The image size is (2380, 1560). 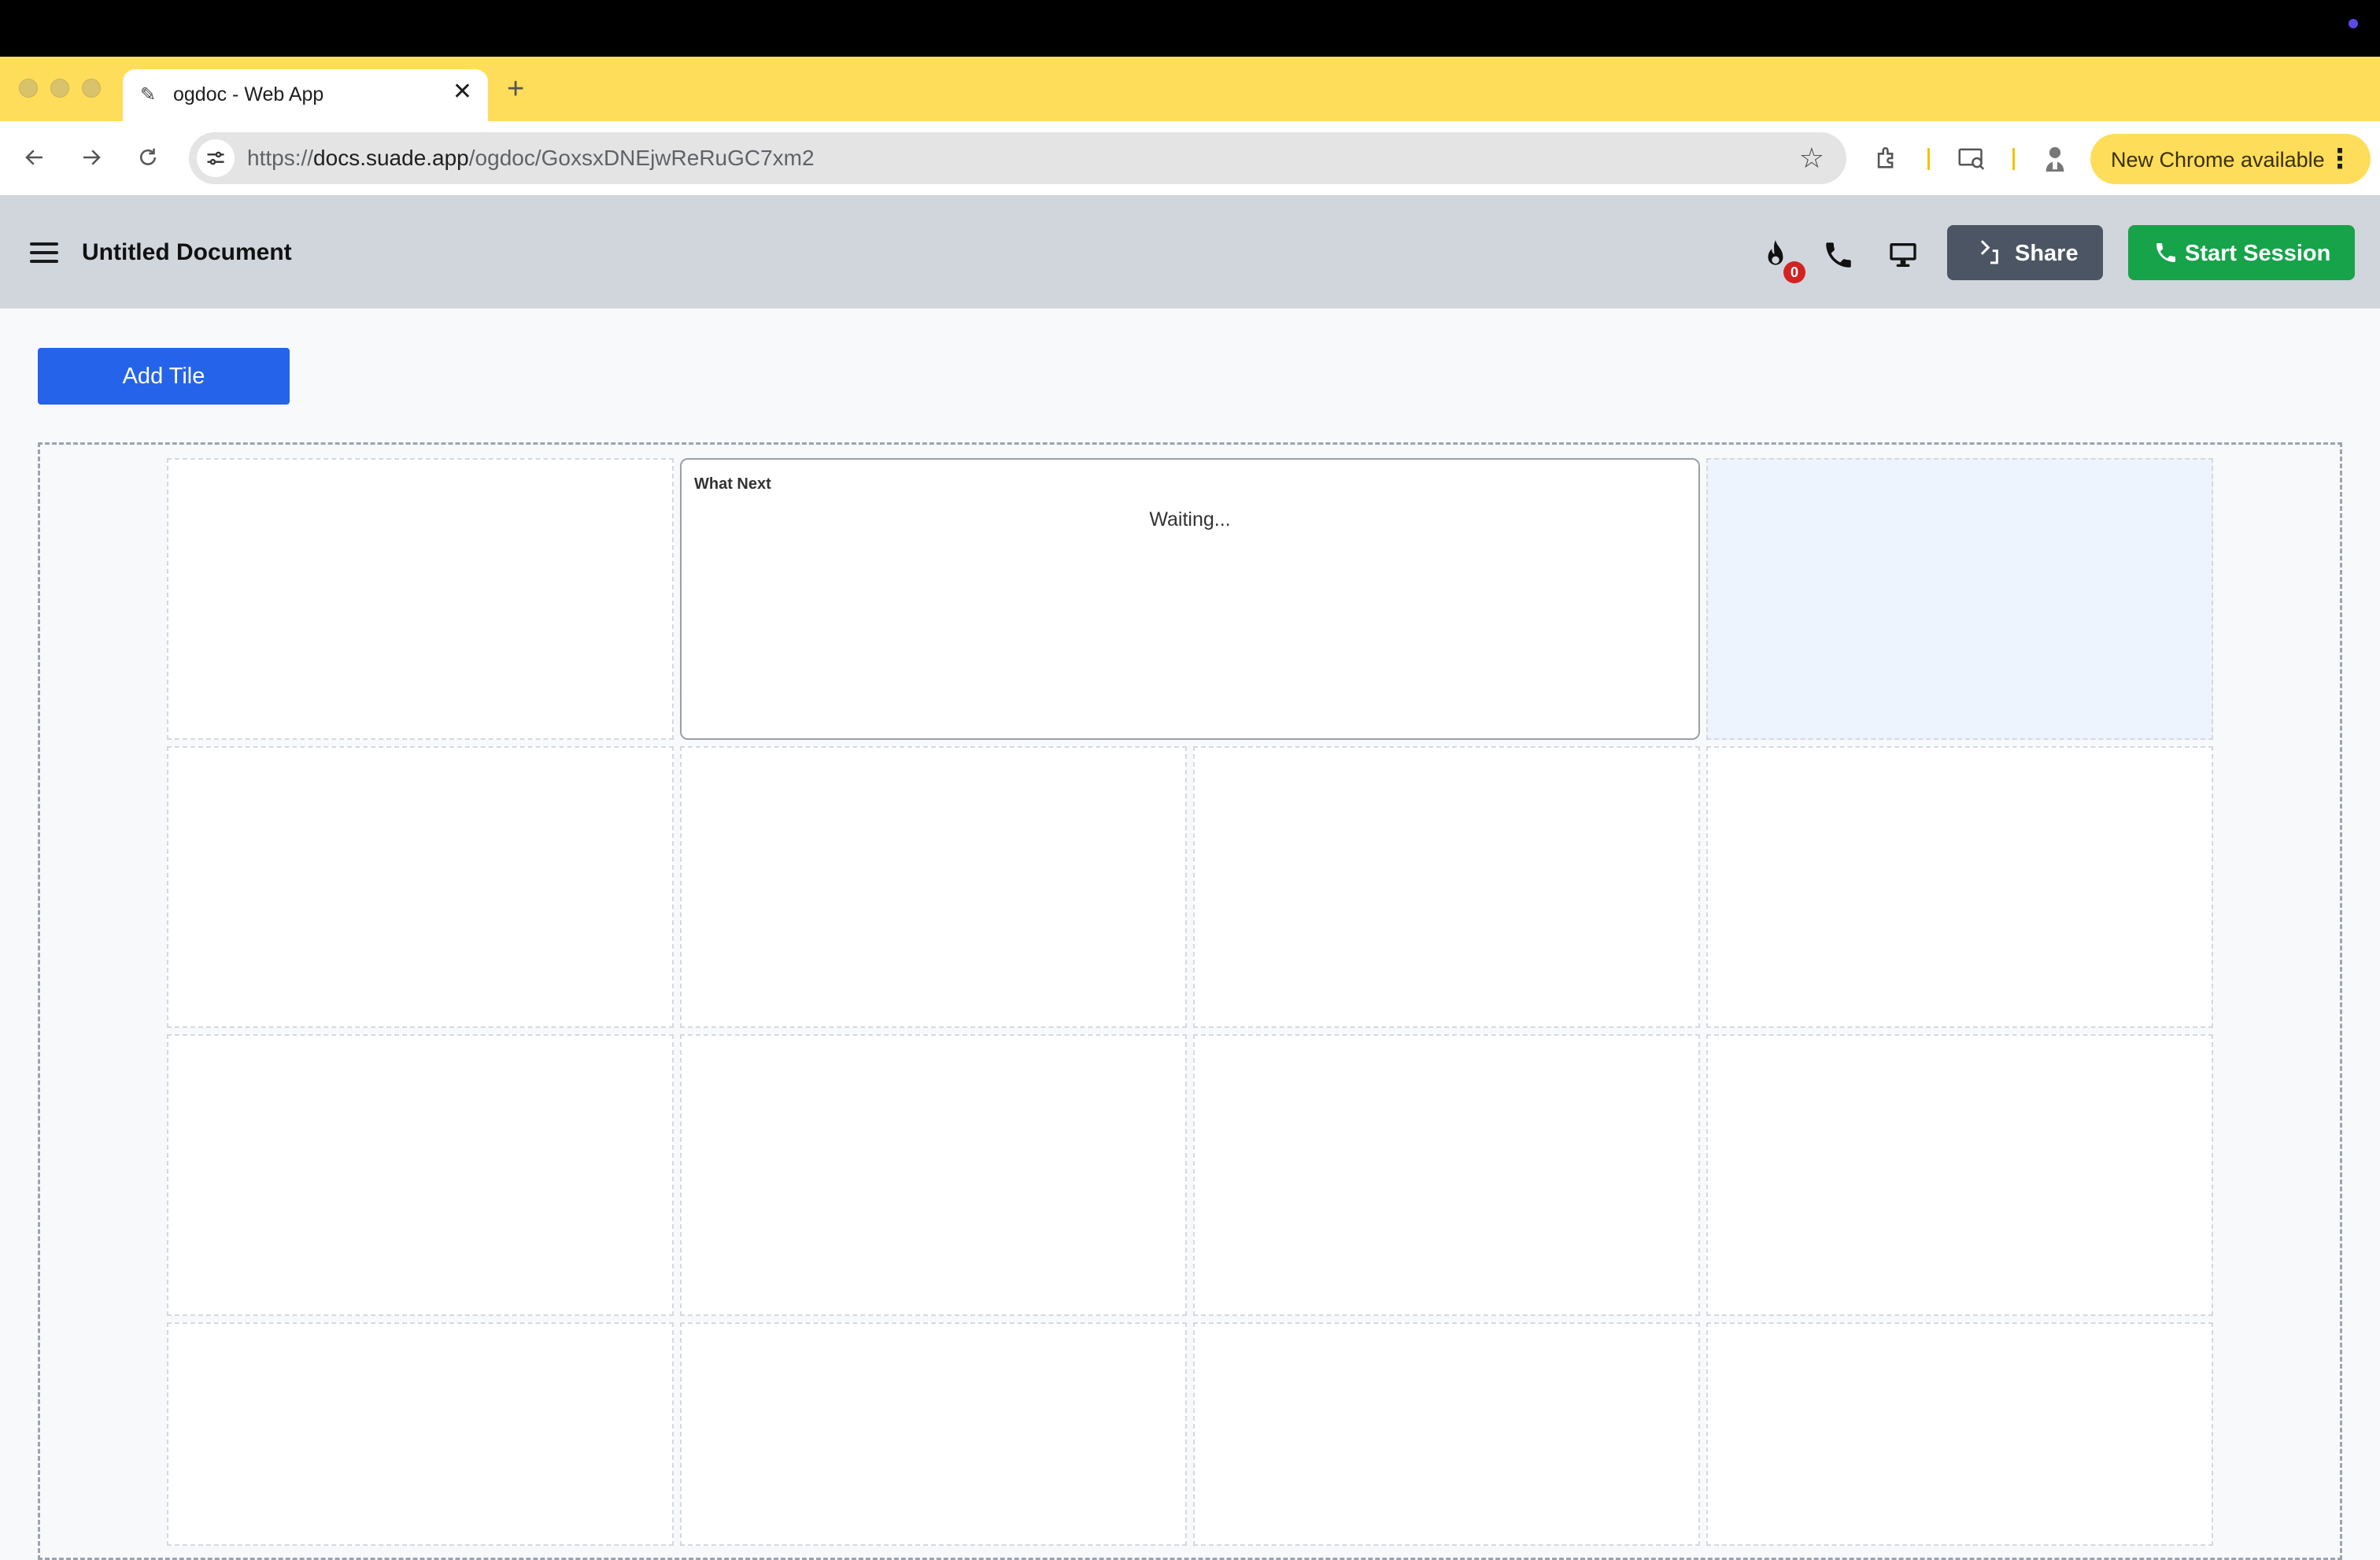 What do you see at coordinates (1990, 254) in the screenshot?
I see `share-arrow-icon` at bounding box center [1990, 254].